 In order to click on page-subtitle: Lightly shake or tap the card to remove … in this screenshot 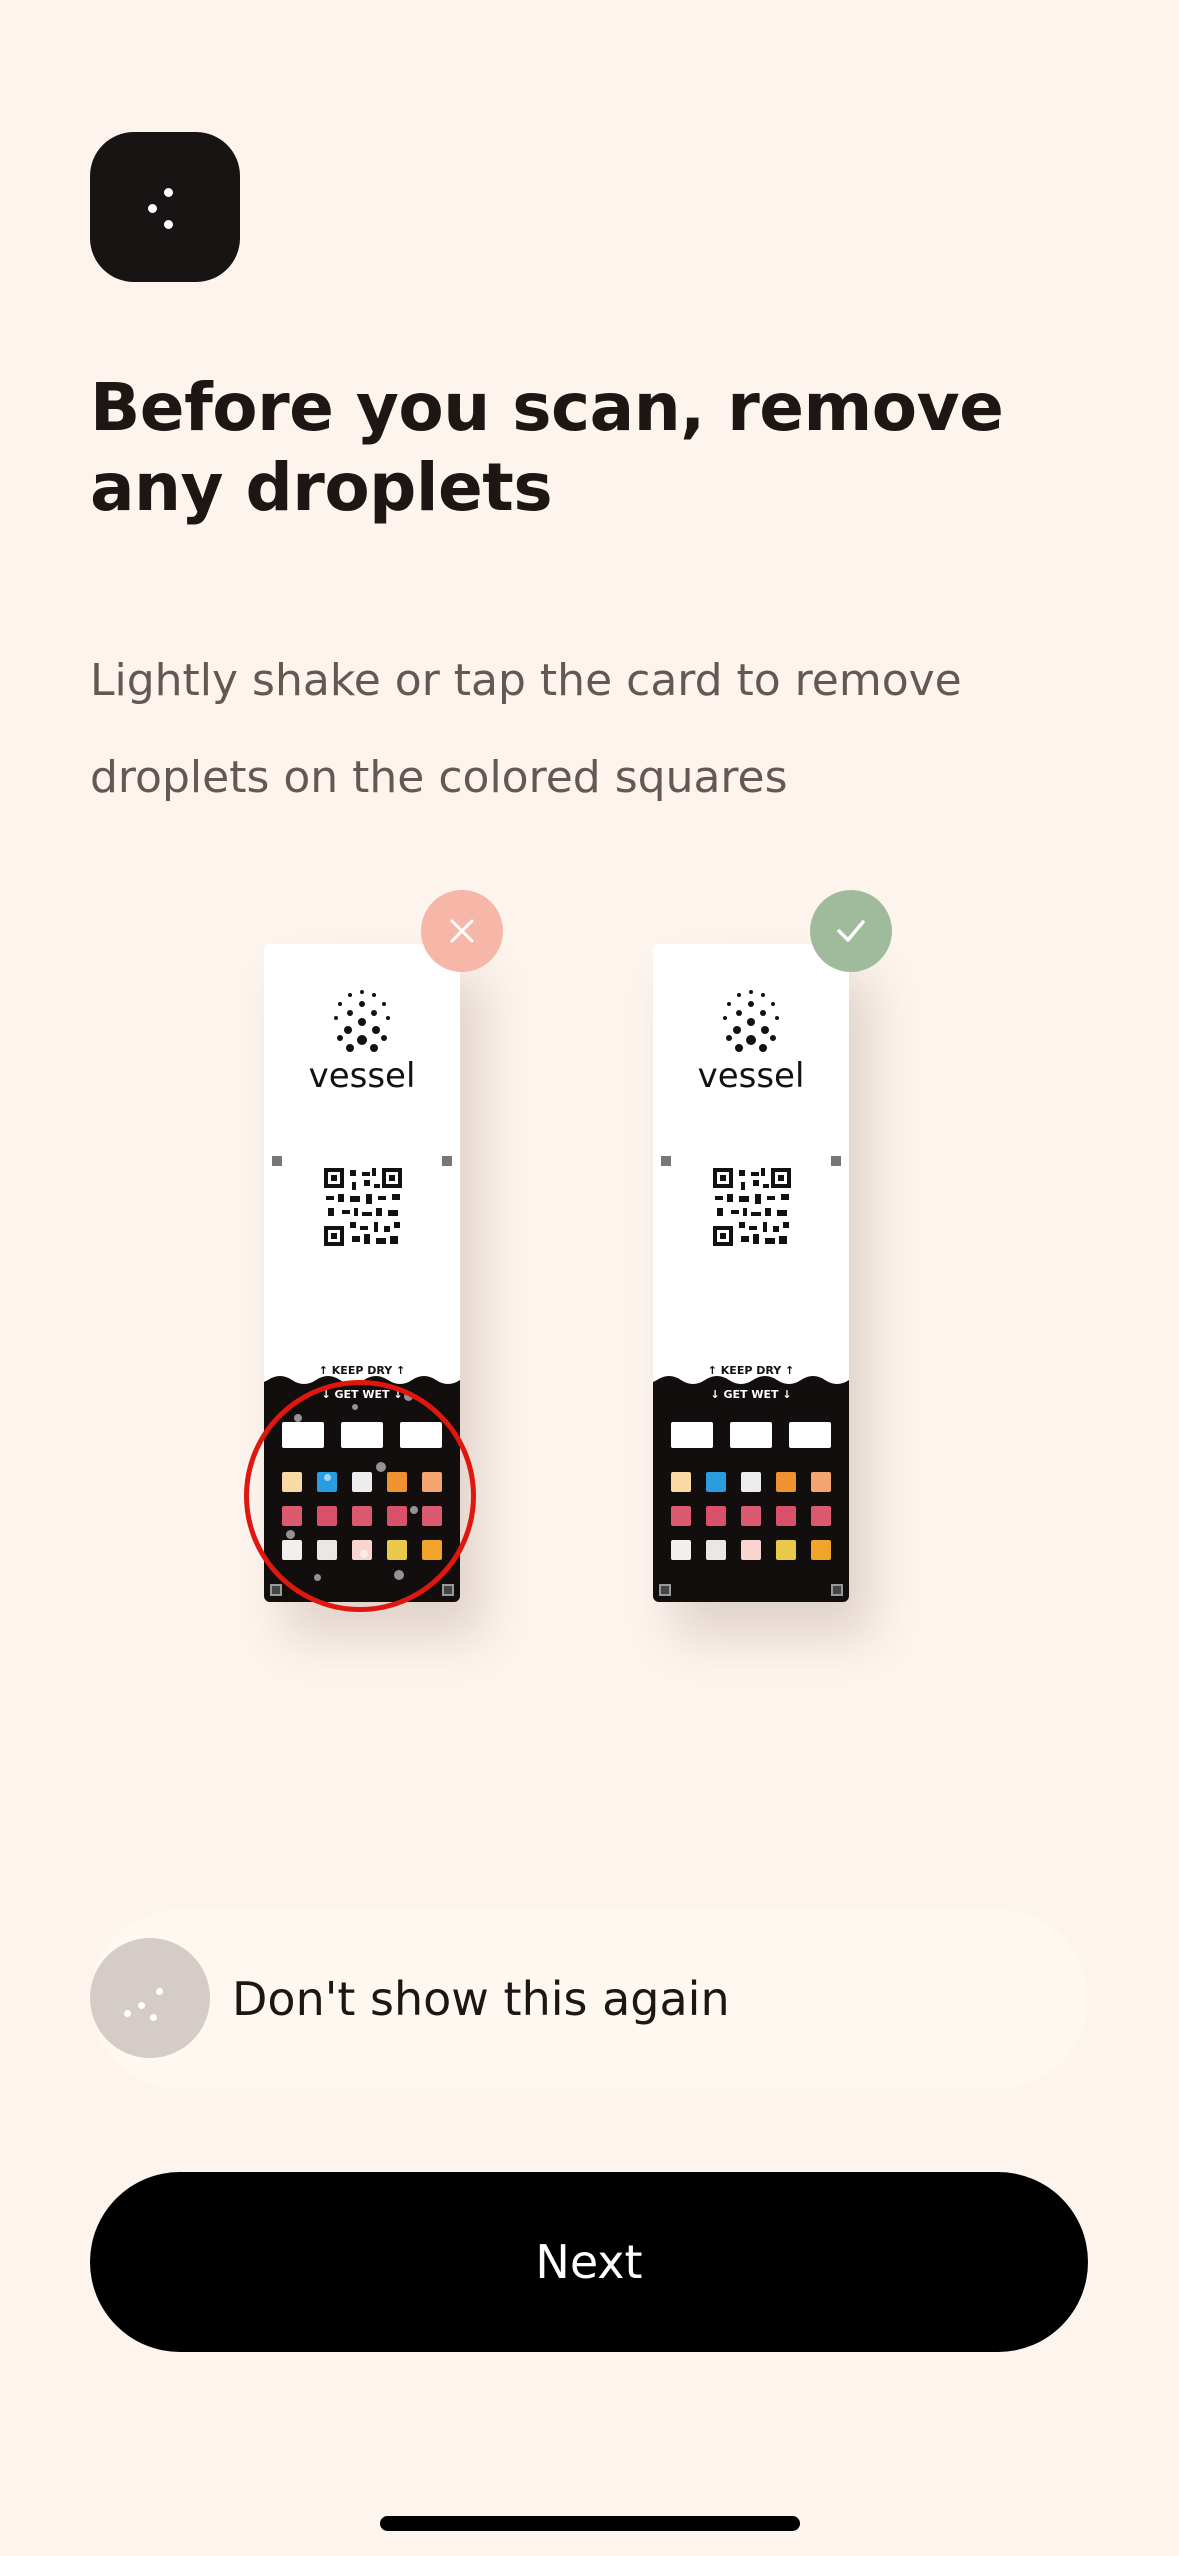, I will do `click(526, 729)`.